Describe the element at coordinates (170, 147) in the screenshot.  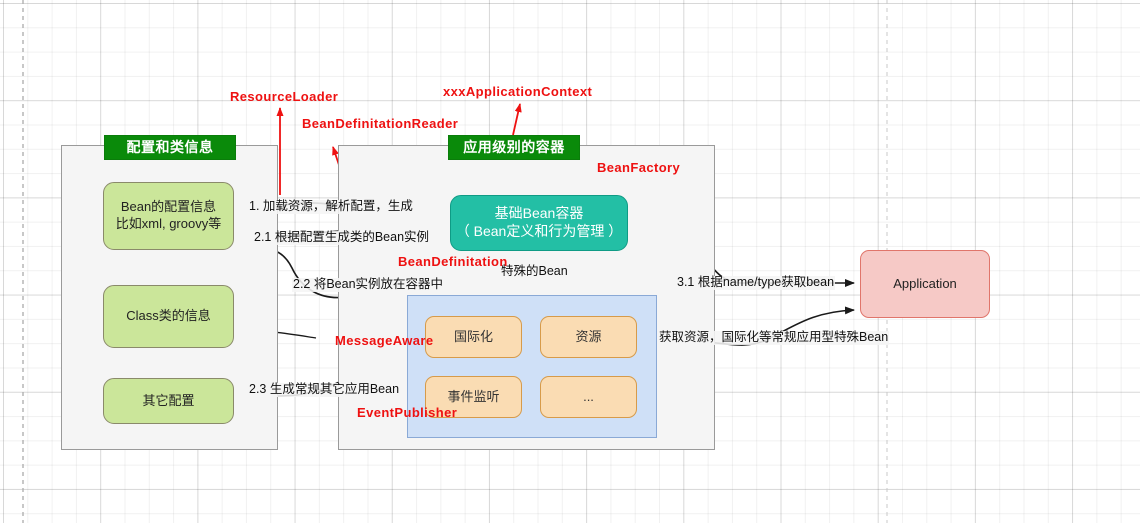
I see `config-container-title: 配置和类信息` at that location.